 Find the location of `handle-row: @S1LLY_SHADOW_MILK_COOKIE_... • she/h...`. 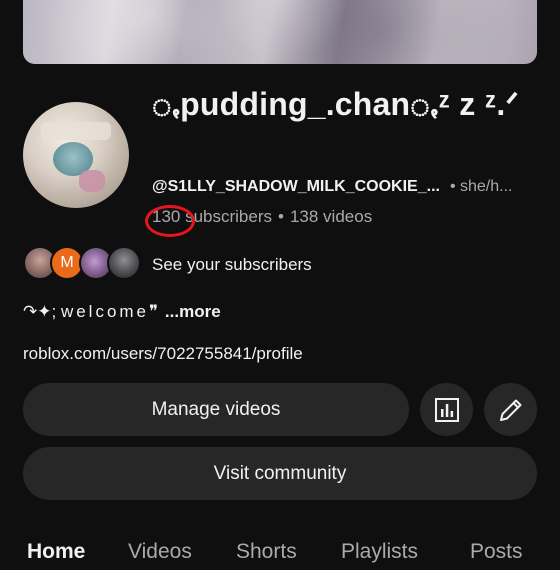

handle-row: @S1LLY_SHADOW_MILK_COOKIE_... • she/h... is located at coordinates (332, 187).